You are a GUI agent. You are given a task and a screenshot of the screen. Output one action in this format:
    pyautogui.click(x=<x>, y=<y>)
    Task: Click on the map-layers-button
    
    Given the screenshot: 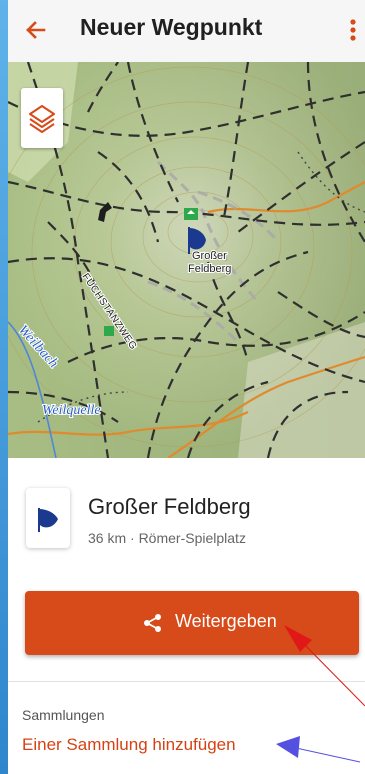 What is the action you would take?
    pyautogui.click(x=42, y=118)
    